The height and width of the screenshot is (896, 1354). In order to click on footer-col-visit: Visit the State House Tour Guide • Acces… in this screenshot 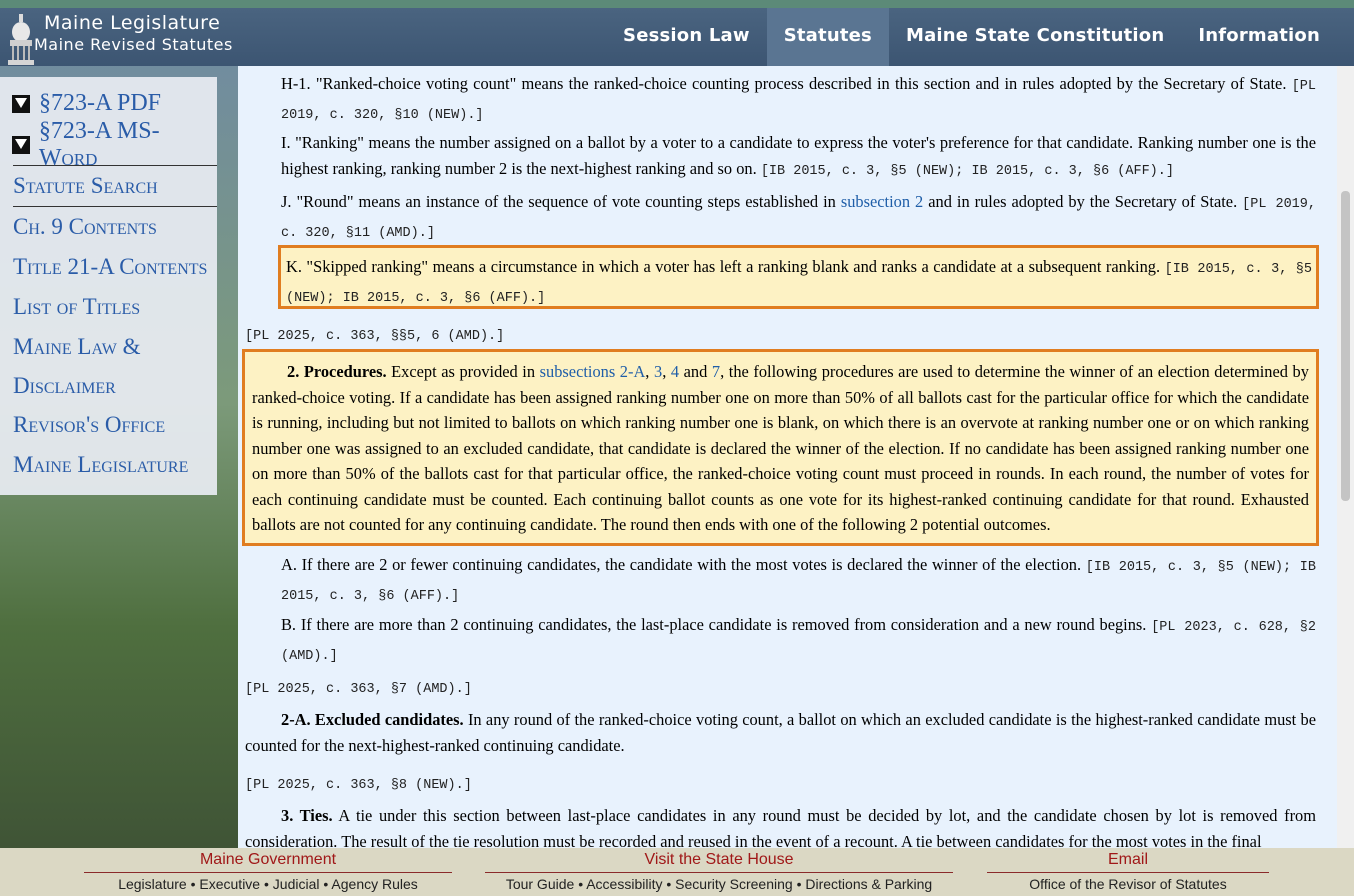, I will do `click(719, 871)`.